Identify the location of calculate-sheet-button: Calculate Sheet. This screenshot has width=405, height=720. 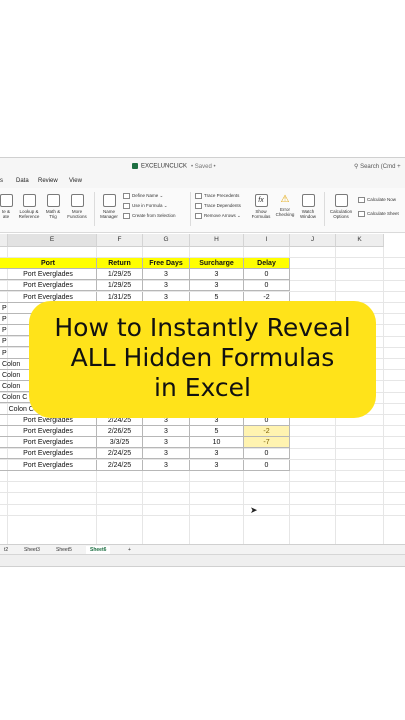
(378, 214).